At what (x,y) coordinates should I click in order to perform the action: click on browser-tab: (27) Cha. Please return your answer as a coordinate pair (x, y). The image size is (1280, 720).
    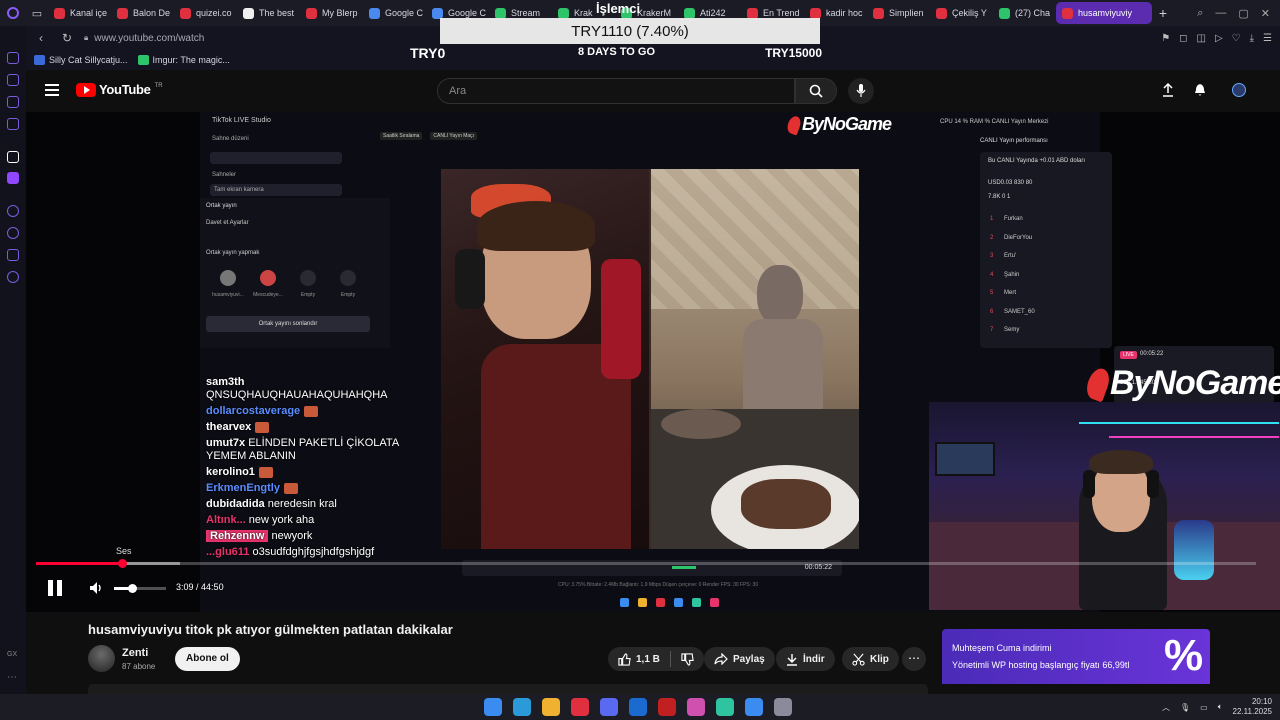
    Looking at the image, I should click on (1023, 13).